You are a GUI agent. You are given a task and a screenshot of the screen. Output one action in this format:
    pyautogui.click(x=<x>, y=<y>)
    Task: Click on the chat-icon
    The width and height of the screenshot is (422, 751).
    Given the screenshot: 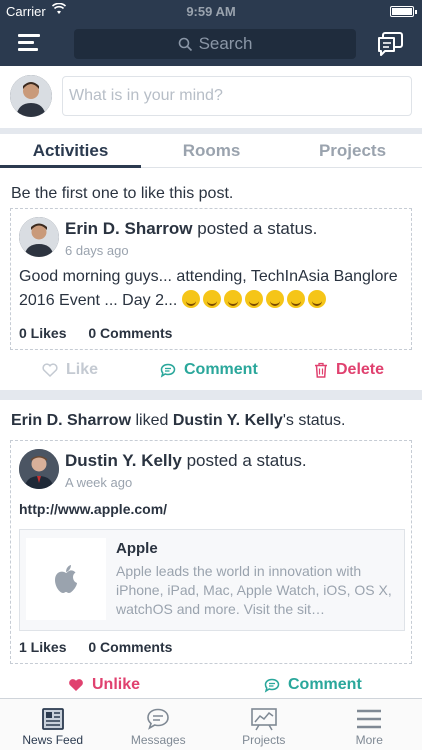 What is the action you would take?
    pyautogui.click(x=390, y=44)
    